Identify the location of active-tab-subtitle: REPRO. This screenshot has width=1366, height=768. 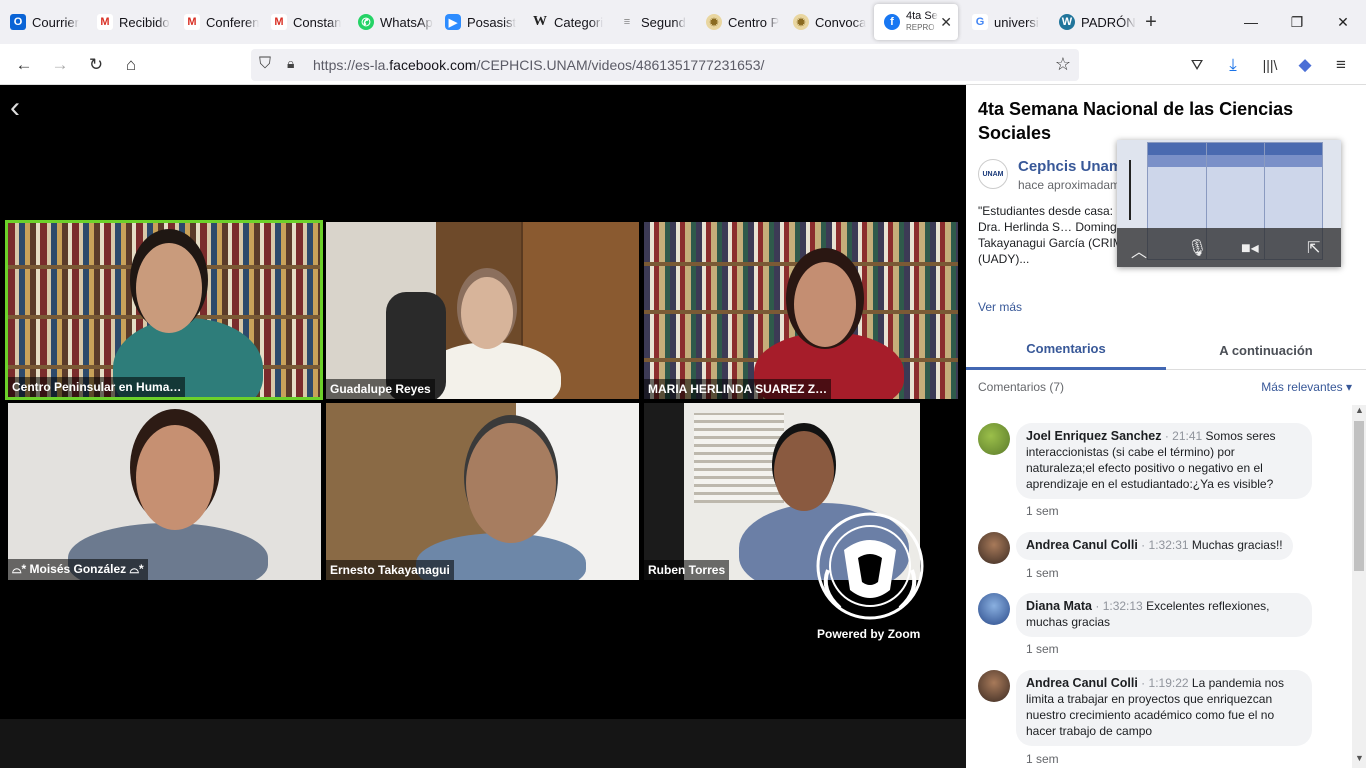
(920, 27).